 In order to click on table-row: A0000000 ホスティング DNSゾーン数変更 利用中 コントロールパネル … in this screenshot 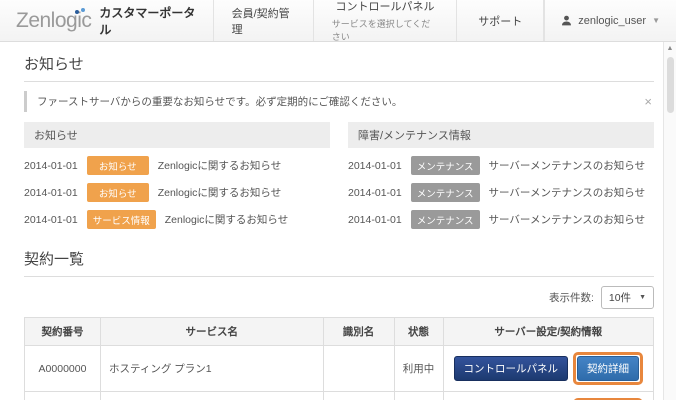, I will do `click(339, 395)`.